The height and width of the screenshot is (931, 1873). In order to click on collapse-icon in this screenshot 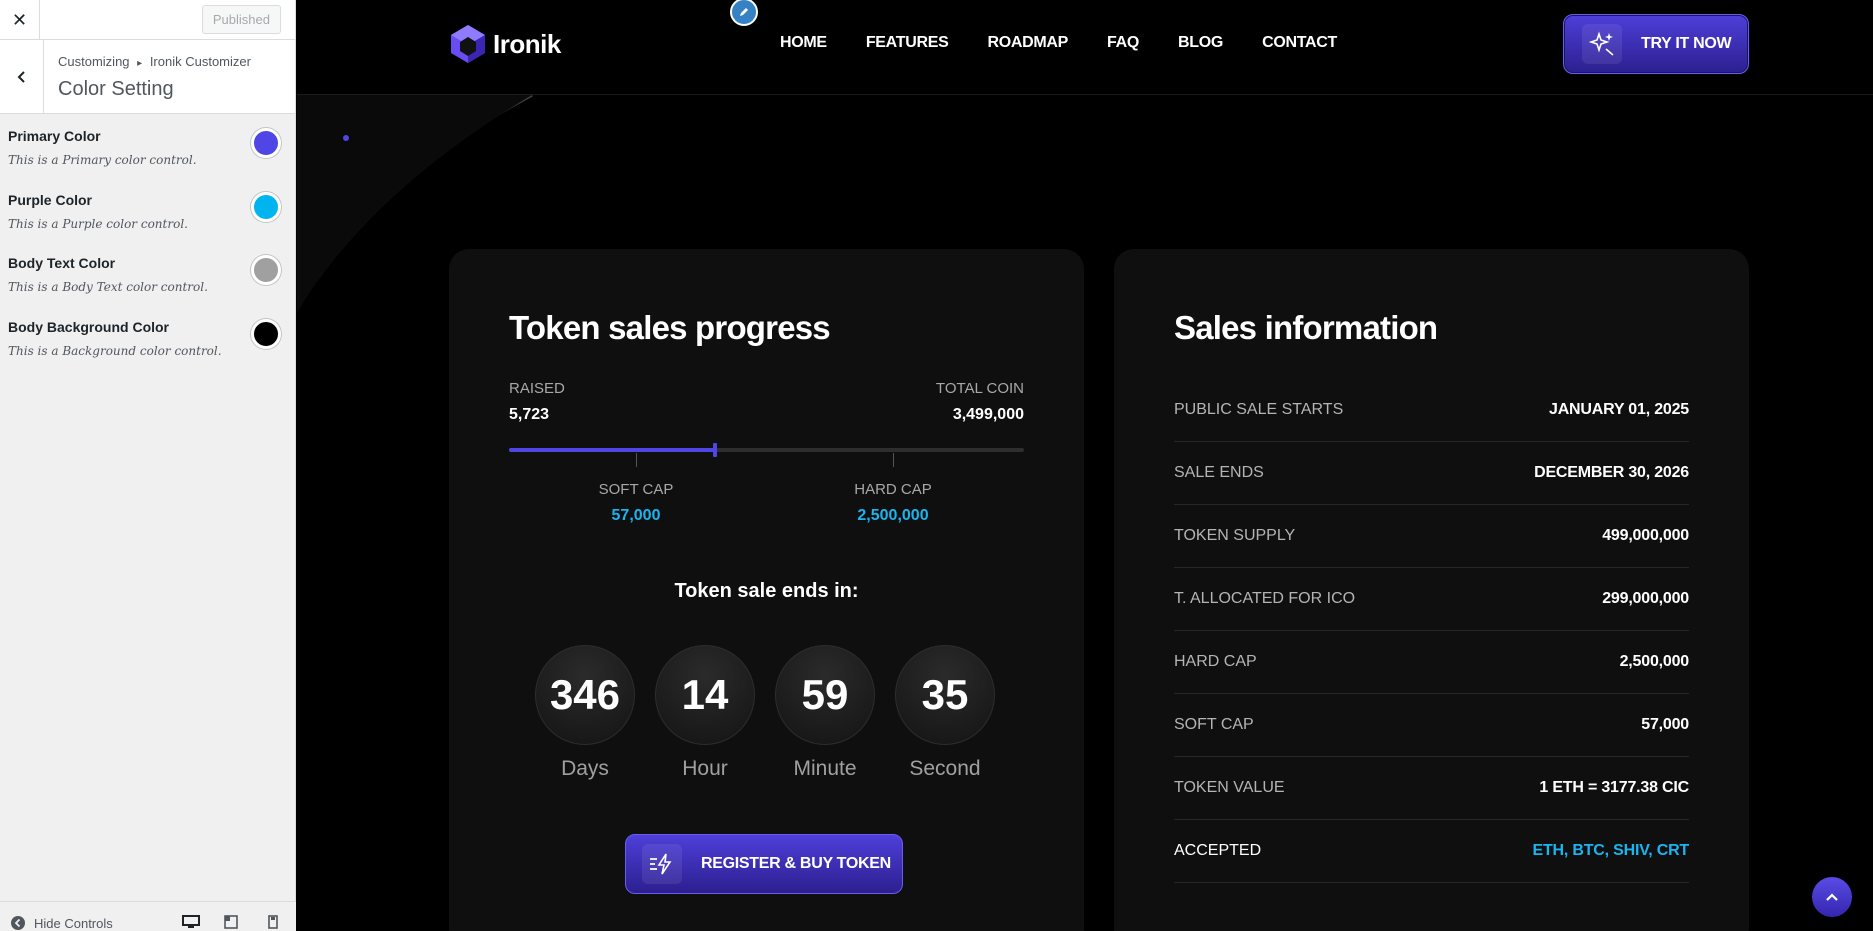, I will do `click(18, 923)`.